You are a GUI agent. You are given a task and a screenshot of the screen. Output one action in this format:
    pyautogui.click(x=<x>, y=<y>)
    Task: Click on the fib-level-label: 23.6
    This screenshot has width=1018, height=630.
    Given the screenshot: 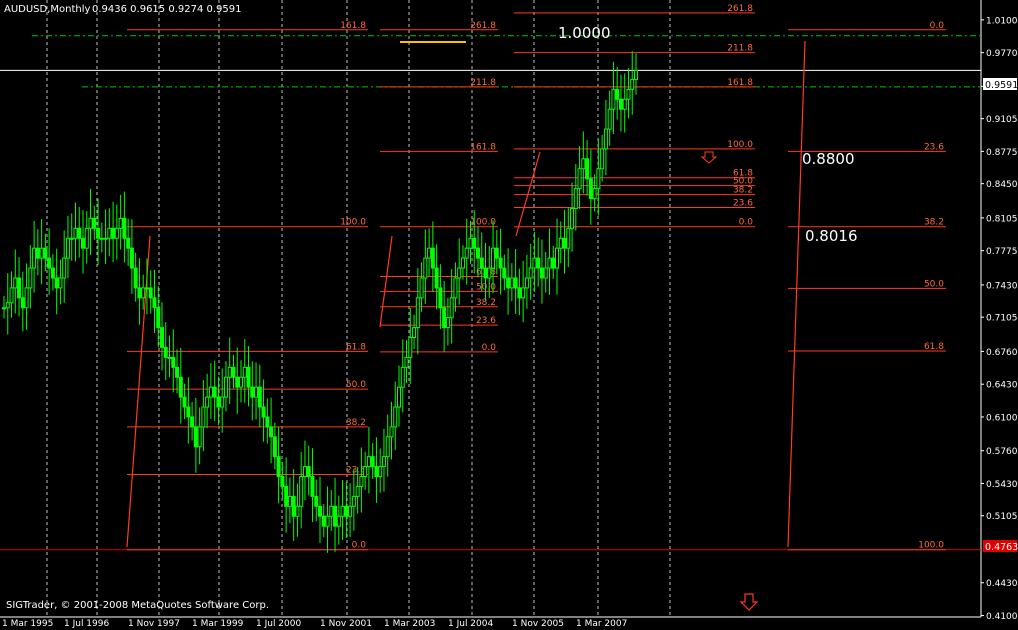 What is the action you would take?
    pyautogui.click(x=486, y=321)
    